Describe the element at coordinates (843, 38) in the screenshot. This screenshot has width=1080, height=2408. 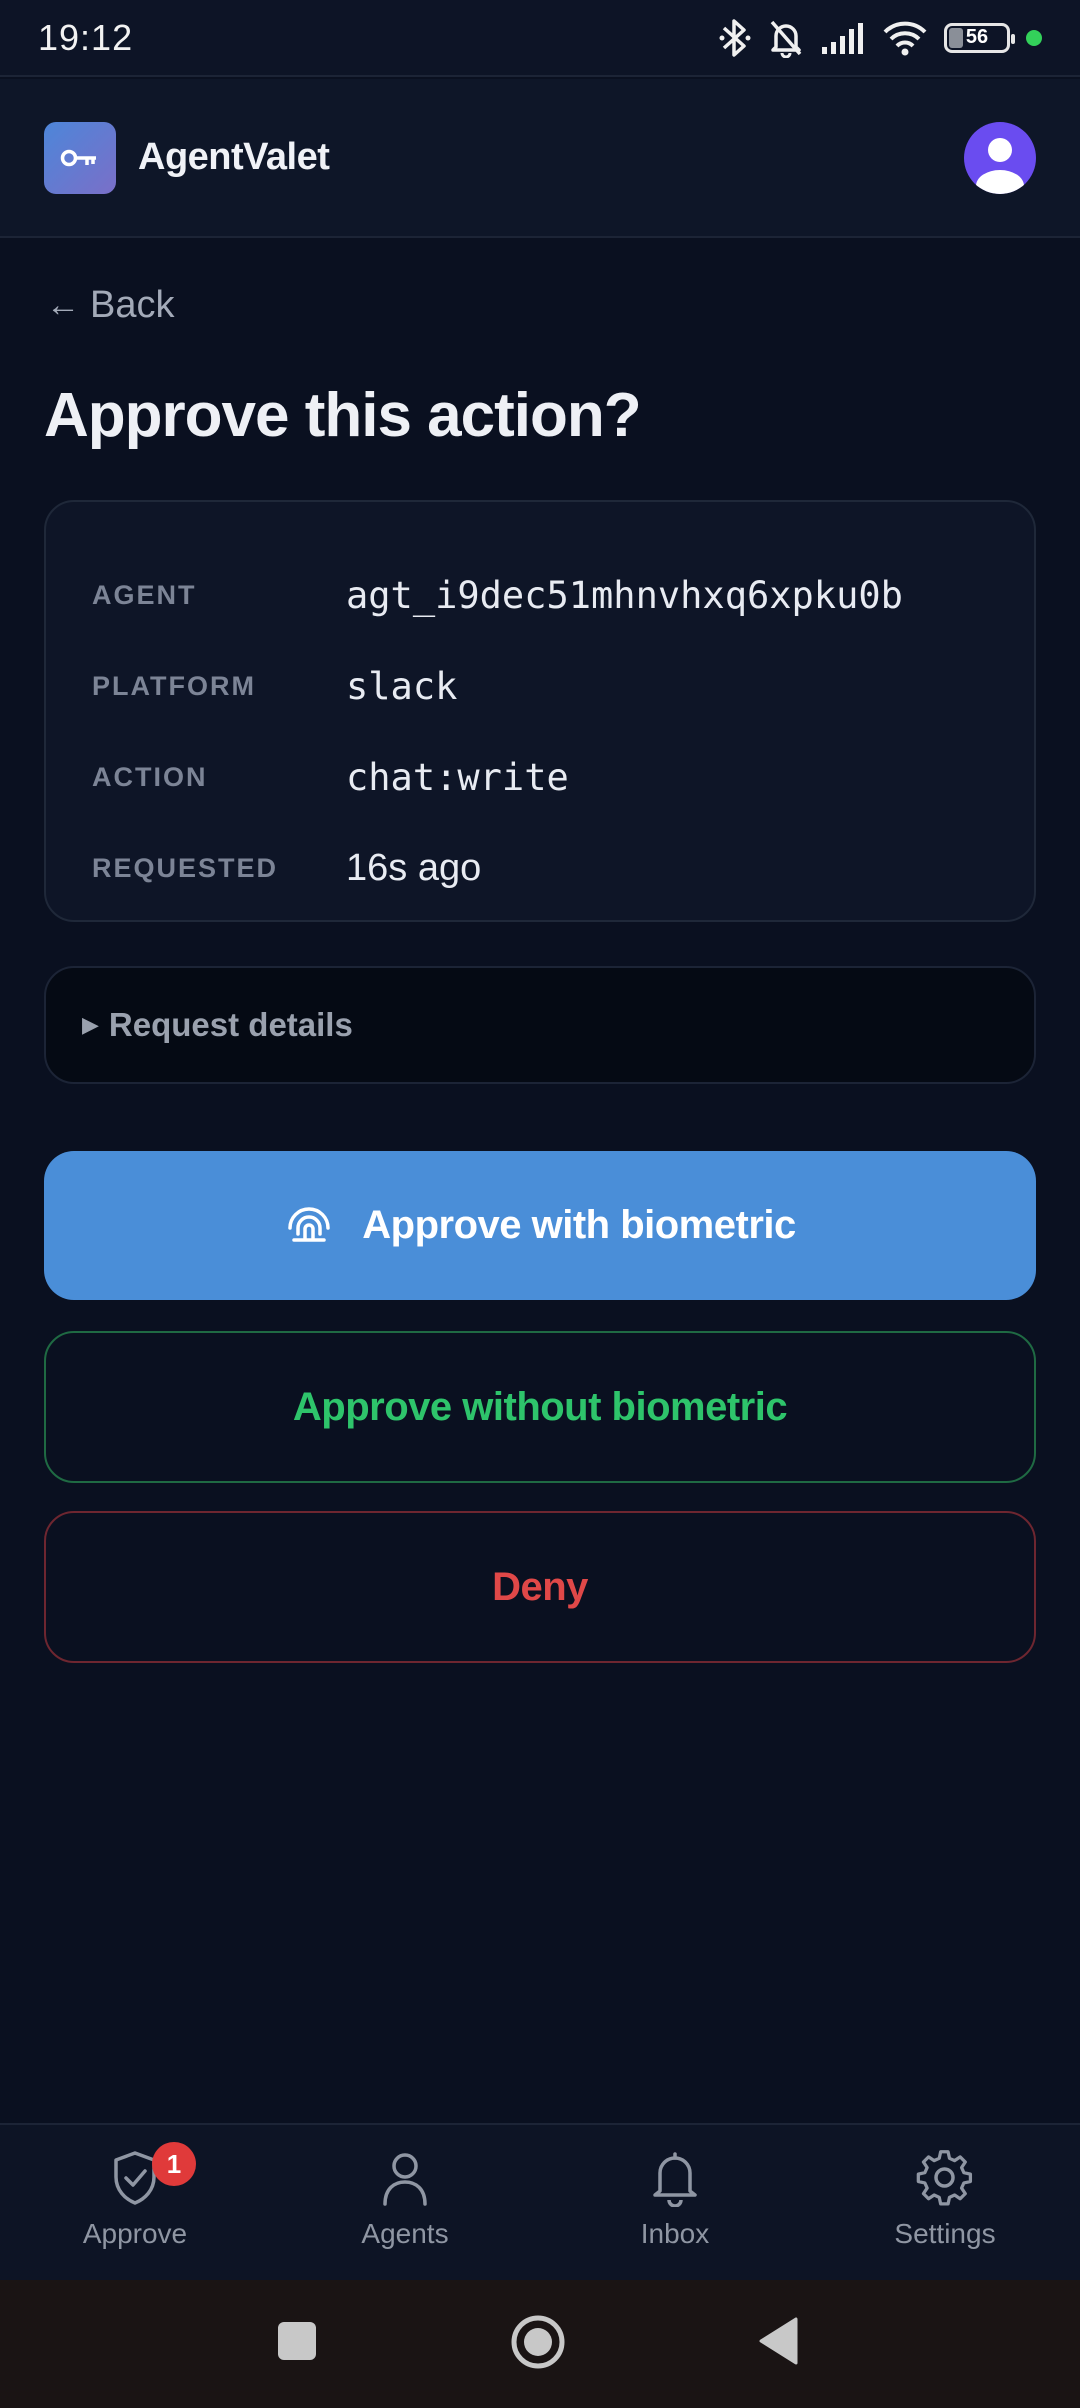
I see `signal-icon` at that location.